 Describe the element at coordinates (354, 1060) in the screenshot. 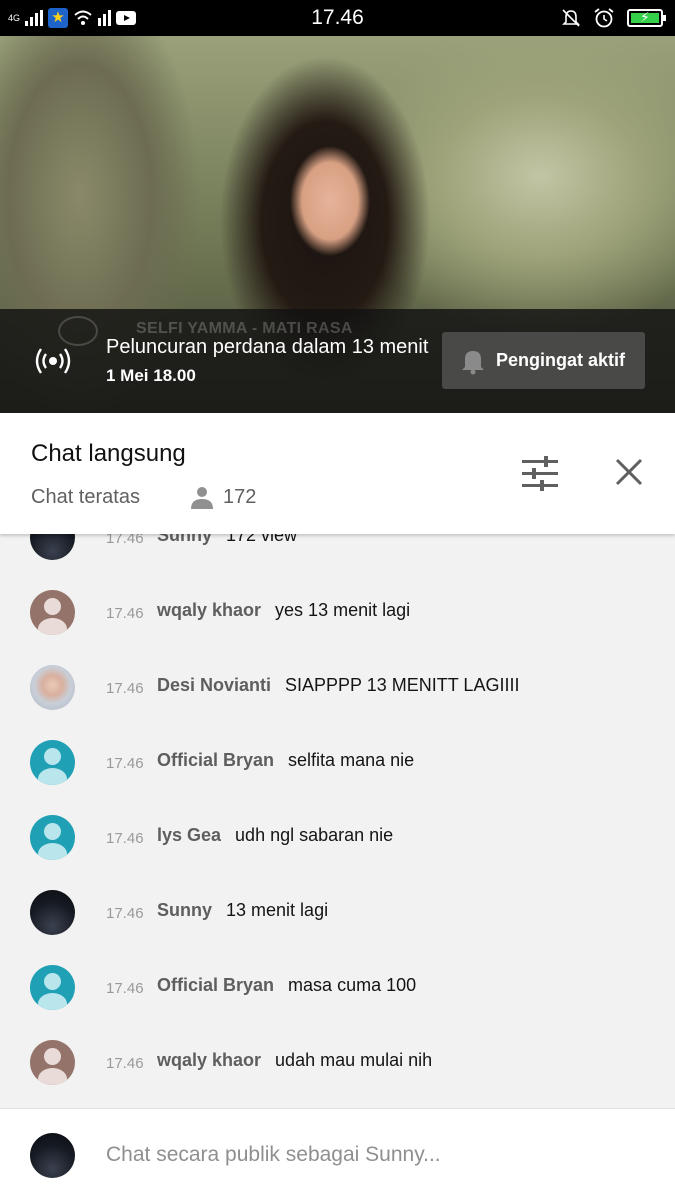

I see `message-text: udah mau mulai nih` at that location.